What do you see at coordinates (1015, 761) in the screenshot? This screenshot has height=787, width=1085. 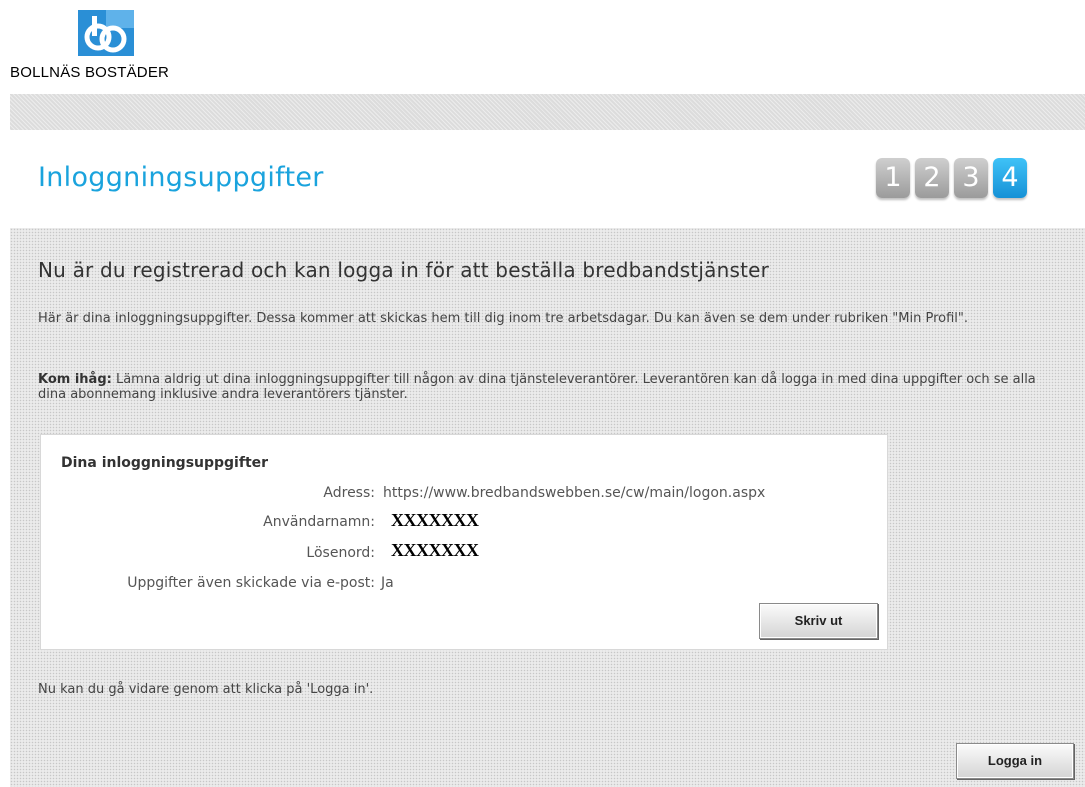 I see `login-button: Logga in` at bounding box center [1015, 761].